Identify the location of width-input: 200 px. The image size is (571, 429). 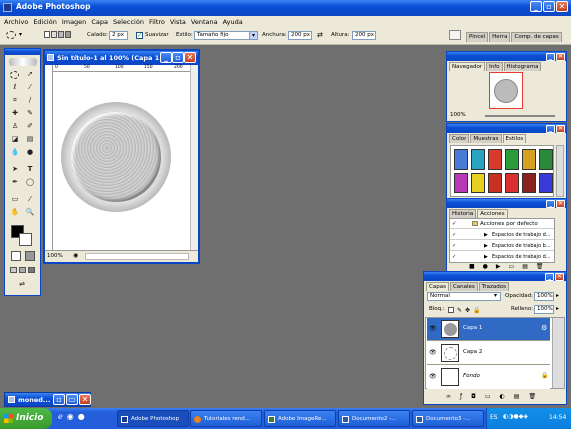
(300, 35).